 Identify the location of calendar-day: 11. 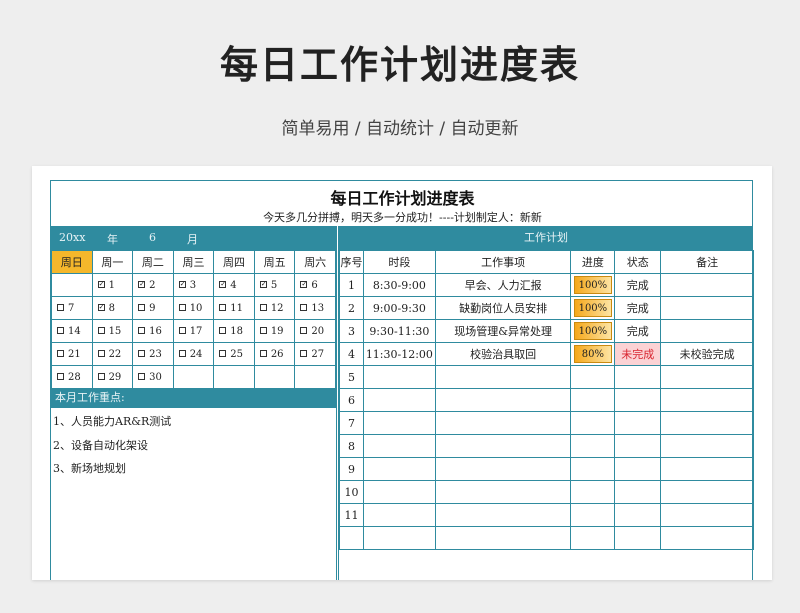
(234, 308).